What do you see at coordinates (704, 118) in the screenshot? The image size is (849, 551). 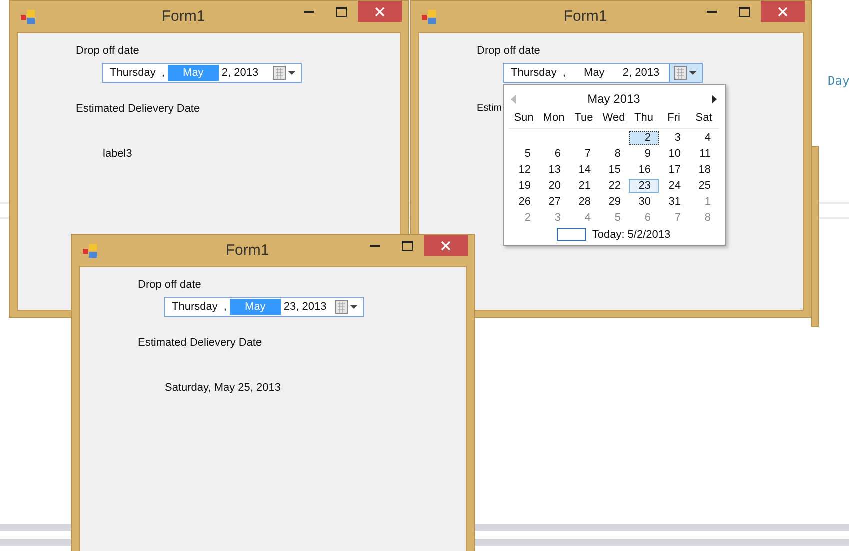 I see `weekday-label: Sat` at bounding box center [704, 118].